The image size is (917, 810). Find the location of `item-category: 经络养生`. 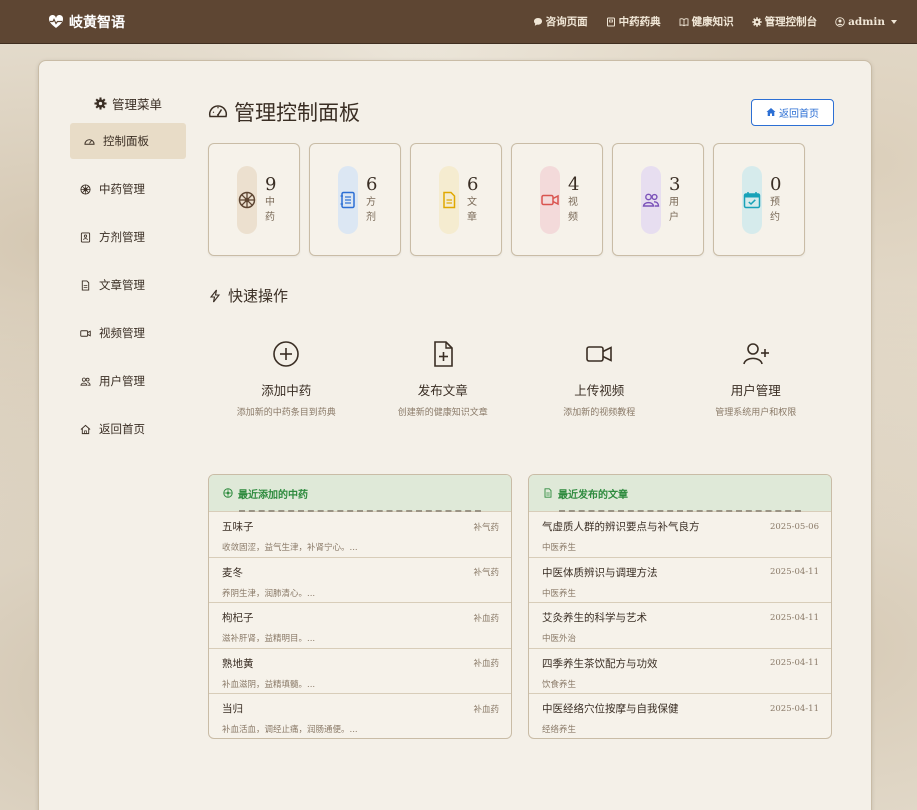

item-category: 经络养生 is located at coordinates (559, 730).